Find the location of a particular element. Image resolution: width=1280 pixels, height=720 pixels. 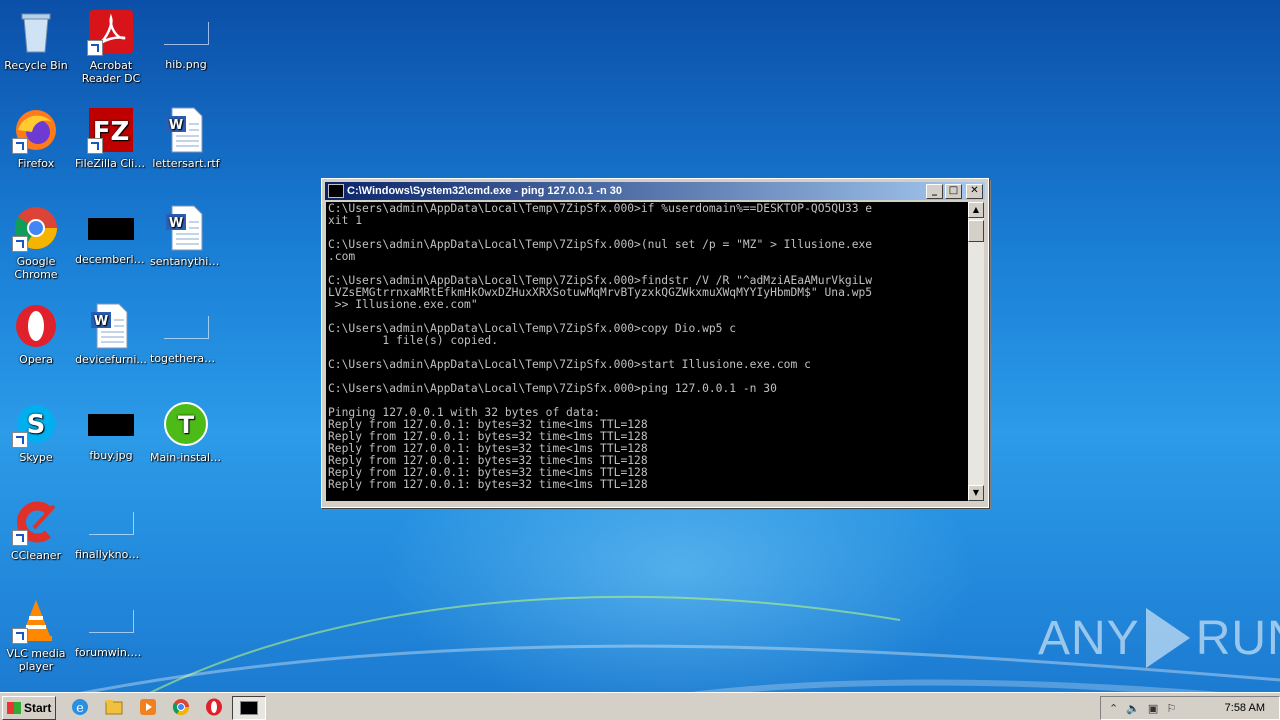

desktop-icon-acrobat-reader: Acrobat Reader DC is located at coordinates (111, 46).